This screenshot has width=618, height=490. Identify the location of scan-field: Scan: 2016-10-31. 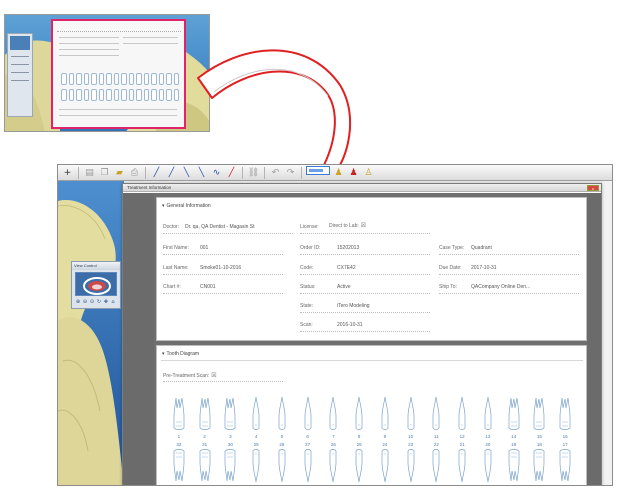
(365, 327).